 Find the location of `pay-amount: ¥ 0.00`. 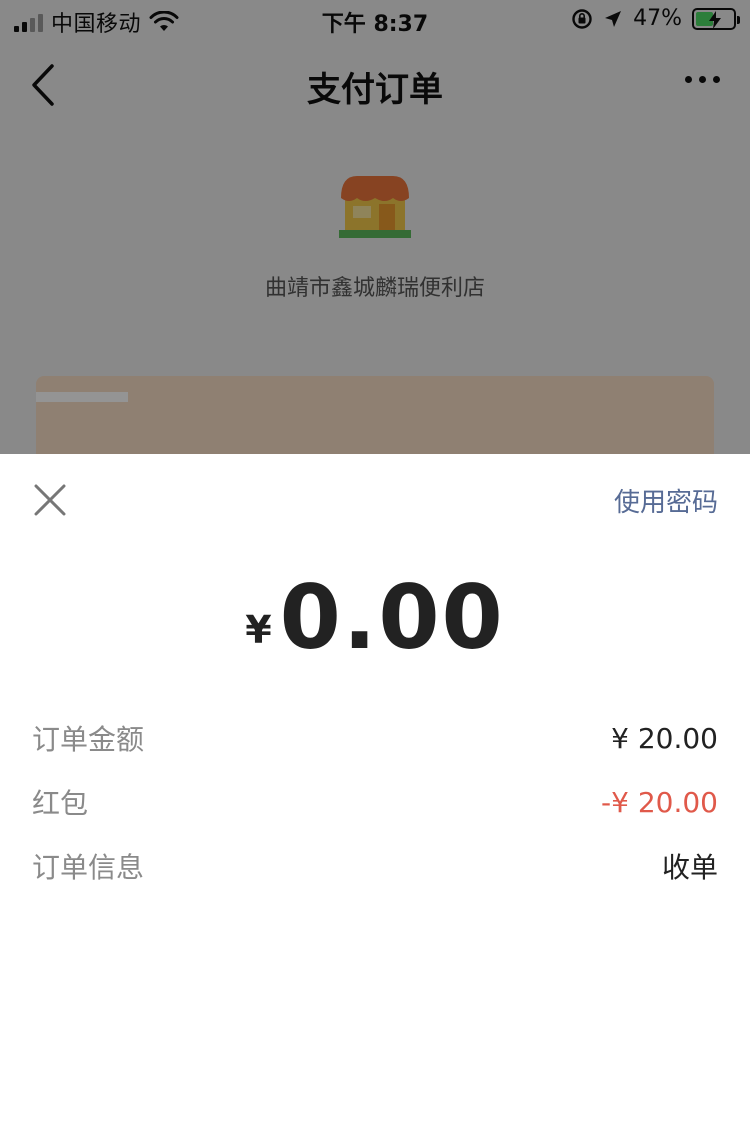

pay-amount: ¥ 0.00 is located at coordinates (375, 618).